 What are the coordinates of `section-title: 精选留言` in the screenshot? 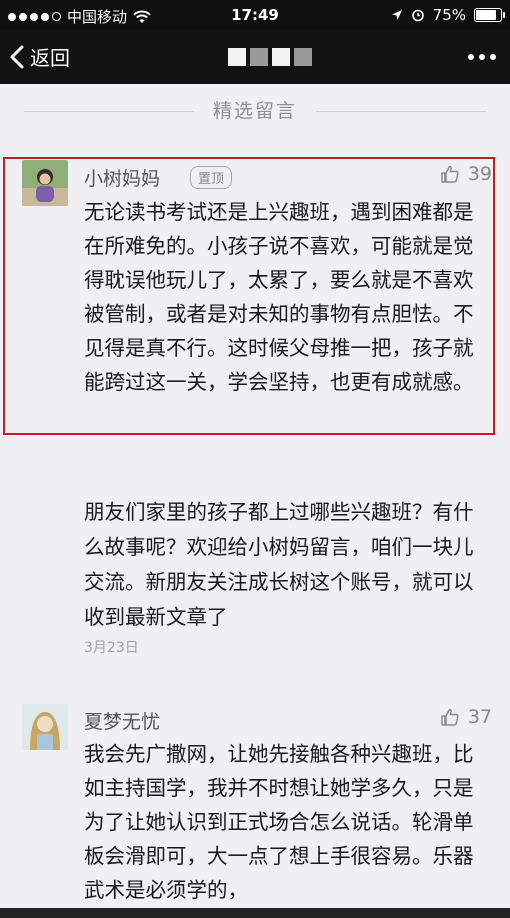 It's located at (254, 111).